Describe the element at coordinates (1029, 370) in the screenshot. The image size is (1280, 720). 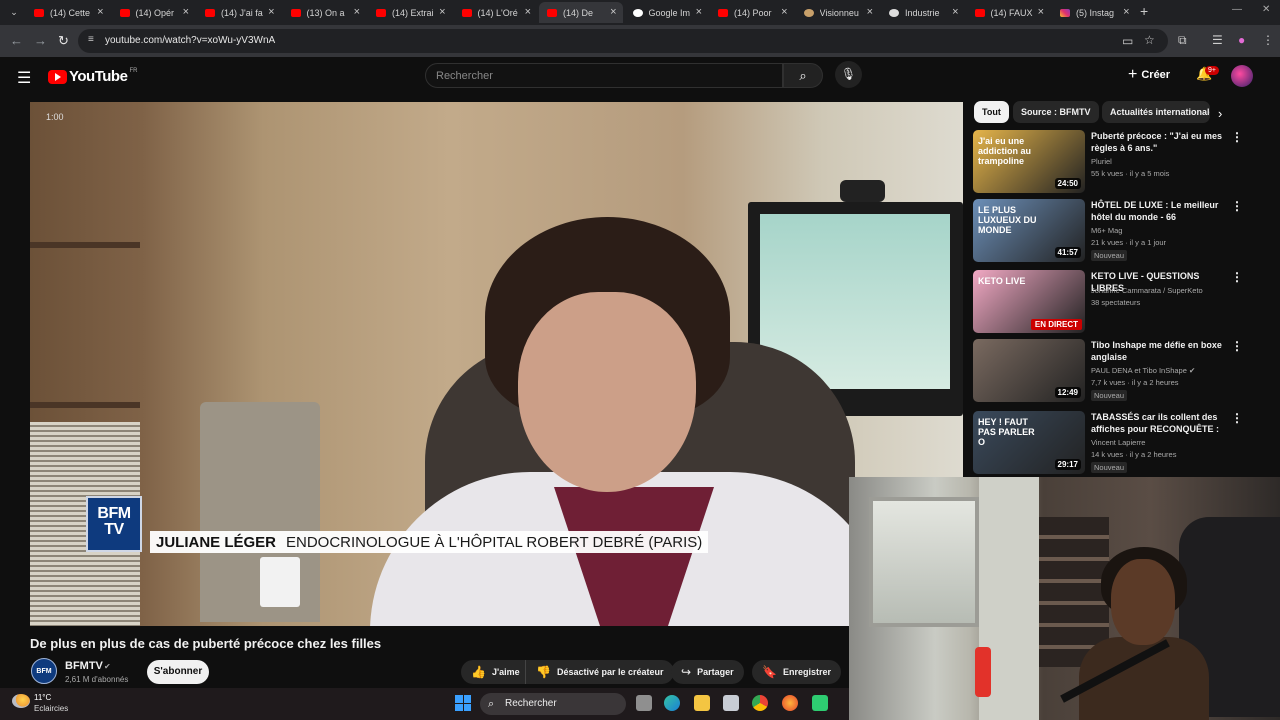
I see `video-thumbnail: 12:49` at that location.